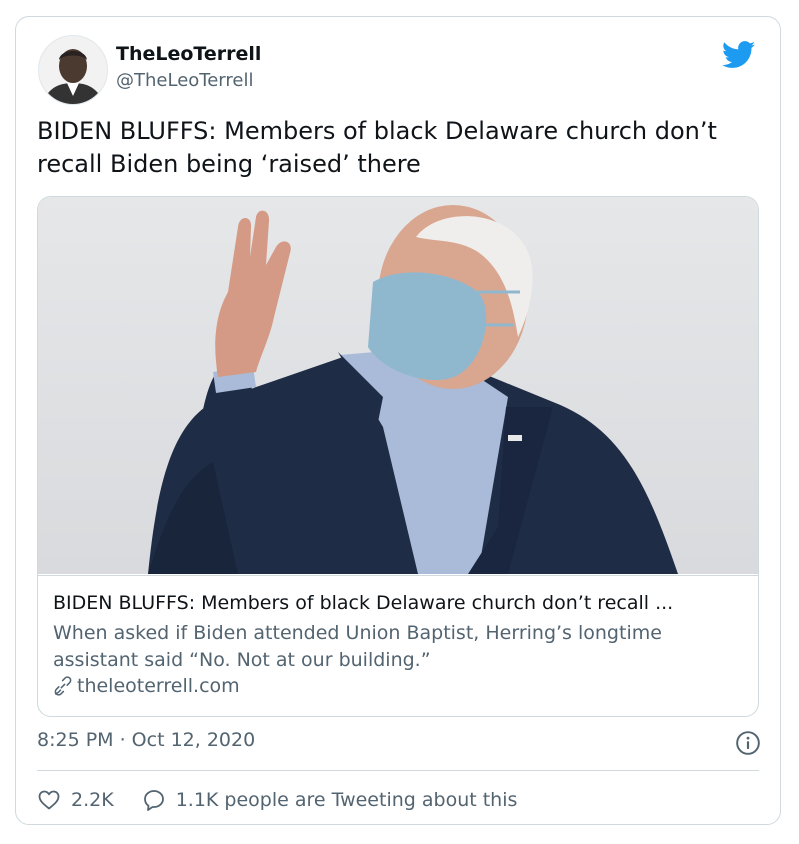  What do you see at coordinates (92, 800) in the screenshot?
I see `like-count: 2.2K` at bounding box center [92, 800].